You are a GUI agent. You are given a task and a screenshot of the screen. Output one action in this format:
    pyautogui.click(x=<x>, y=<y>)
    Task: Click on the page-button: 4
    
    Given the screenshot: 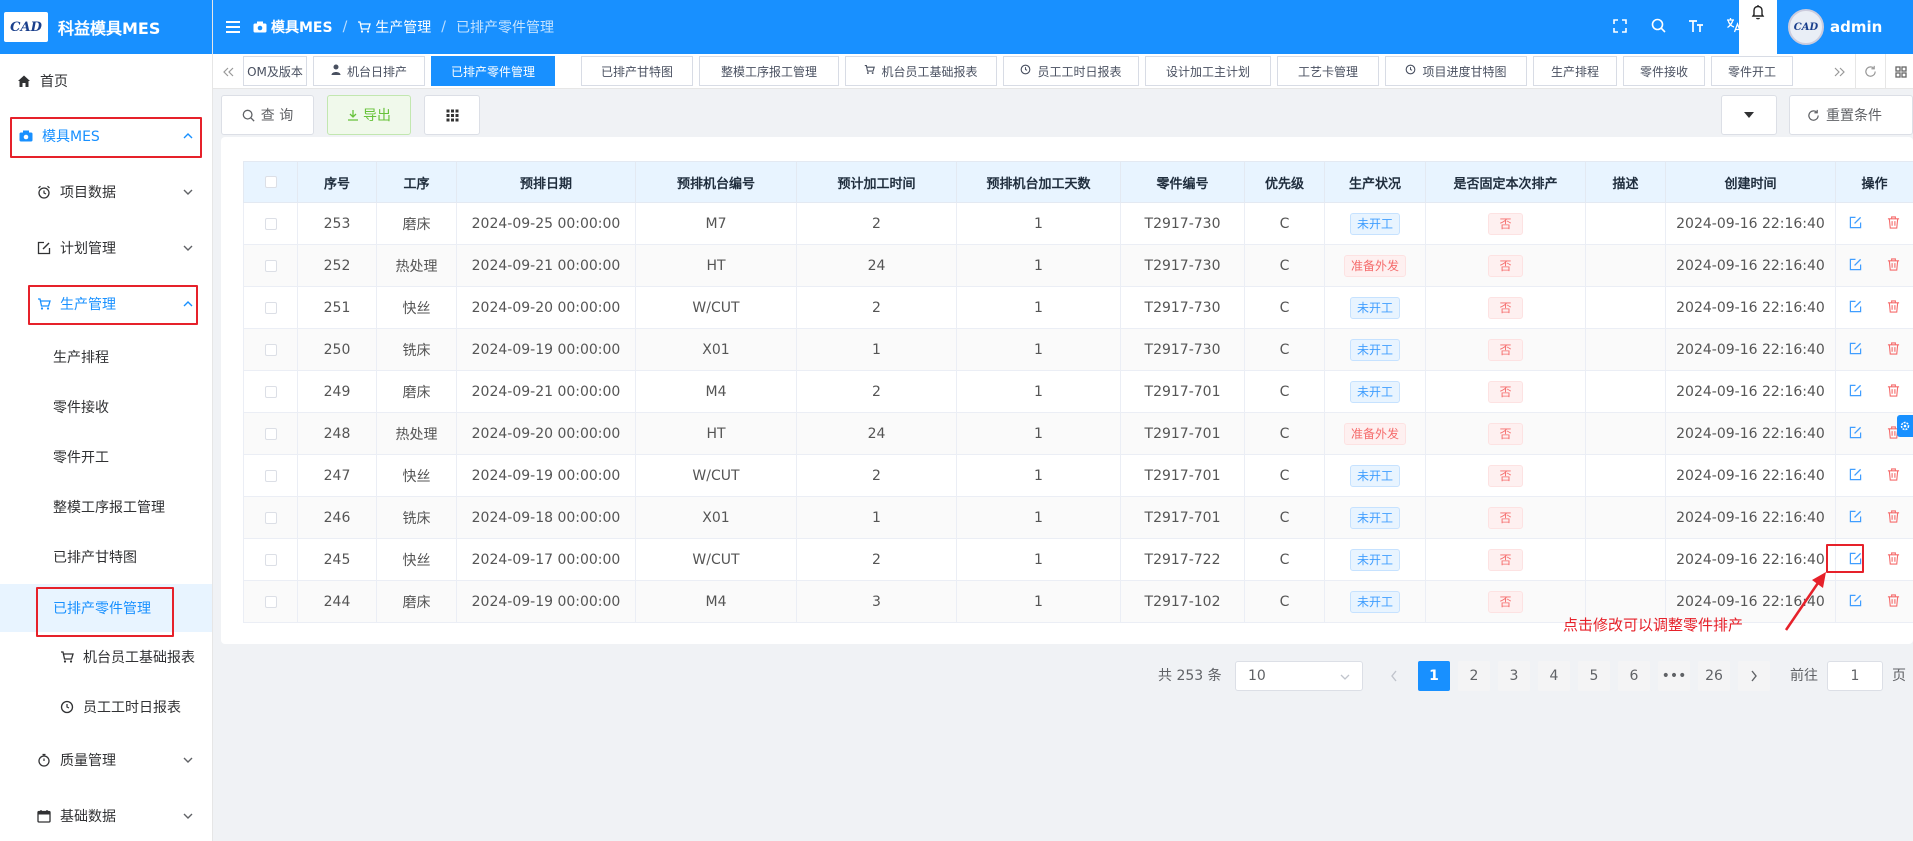 What is the action you would take?
    pyautogui.click(x=1554, y=676)
    